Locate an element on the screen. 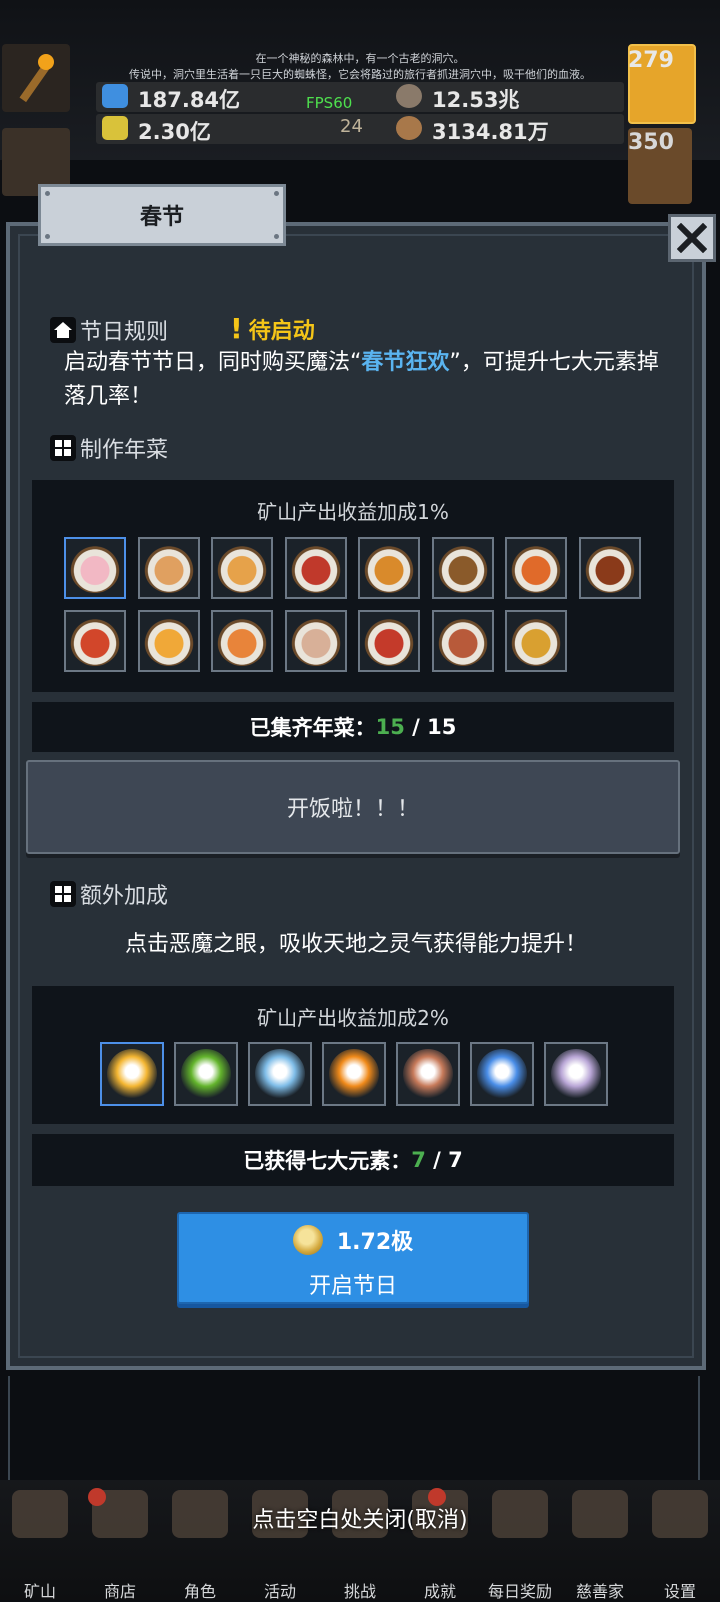  cost-row: 1.72极 is located at coordinates (353, 1240).